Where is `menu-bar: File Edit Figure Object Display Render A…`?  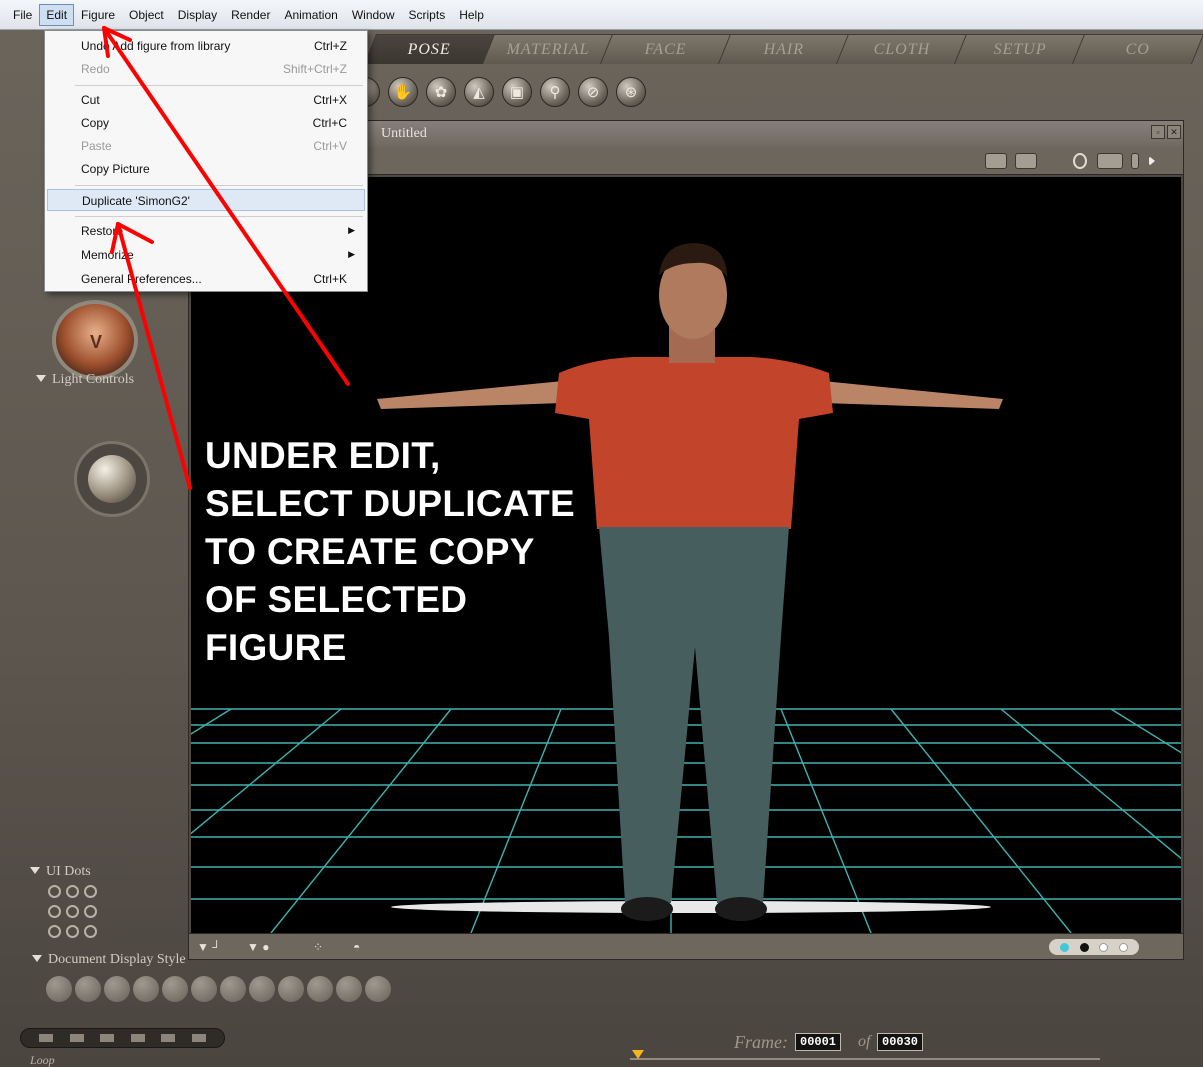 menu-bar: File Edit Figure Object Display Render A… is located at coordinates (601, 15).